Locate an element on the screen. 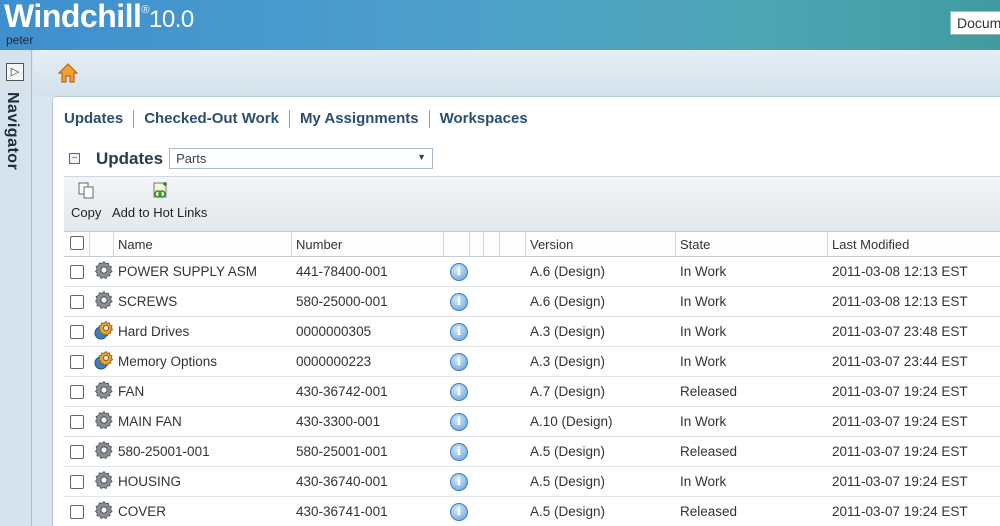  part-name: SCREWS is located at coordinates (203, 301).